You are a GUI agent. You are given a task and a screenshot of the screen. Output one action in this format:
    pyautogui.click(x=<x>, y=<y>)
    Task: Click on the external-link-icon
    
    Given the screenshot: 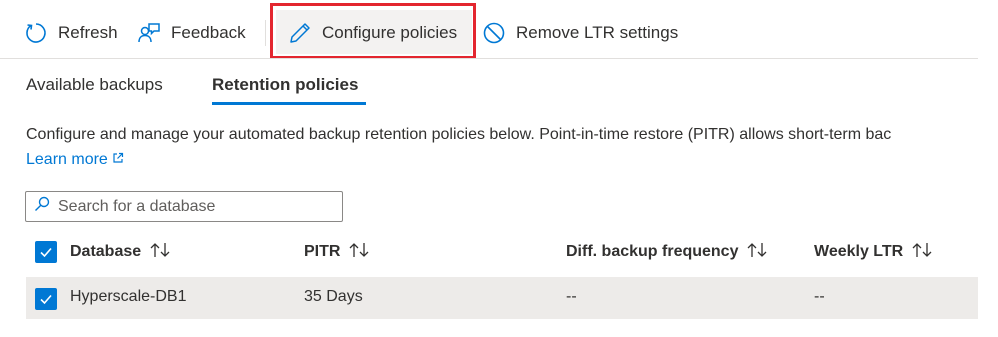 What is the action you would take?
    pyautogui.click(x=118, y=160)
    